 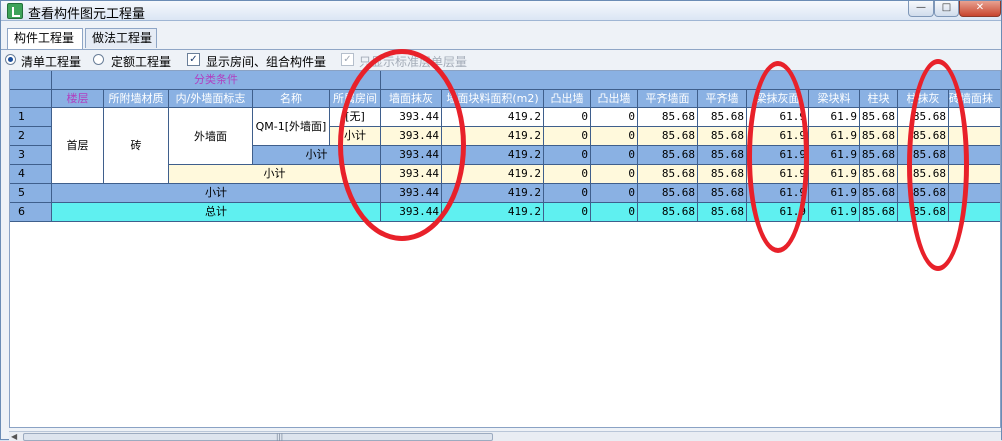 I want to click on row-number: 1, so click(x=31, y=117).